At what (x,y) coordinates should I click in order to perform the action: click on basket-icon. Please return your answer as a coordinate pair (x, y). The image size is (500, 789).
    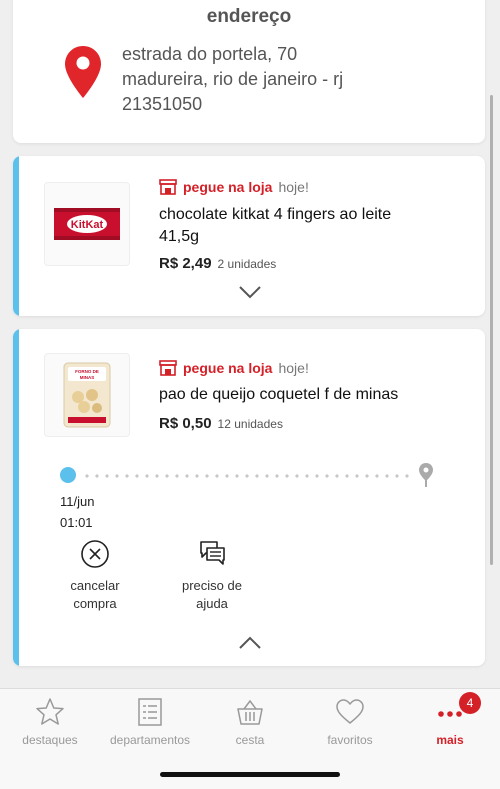
    Looking at the image, I should click on (250, 712).